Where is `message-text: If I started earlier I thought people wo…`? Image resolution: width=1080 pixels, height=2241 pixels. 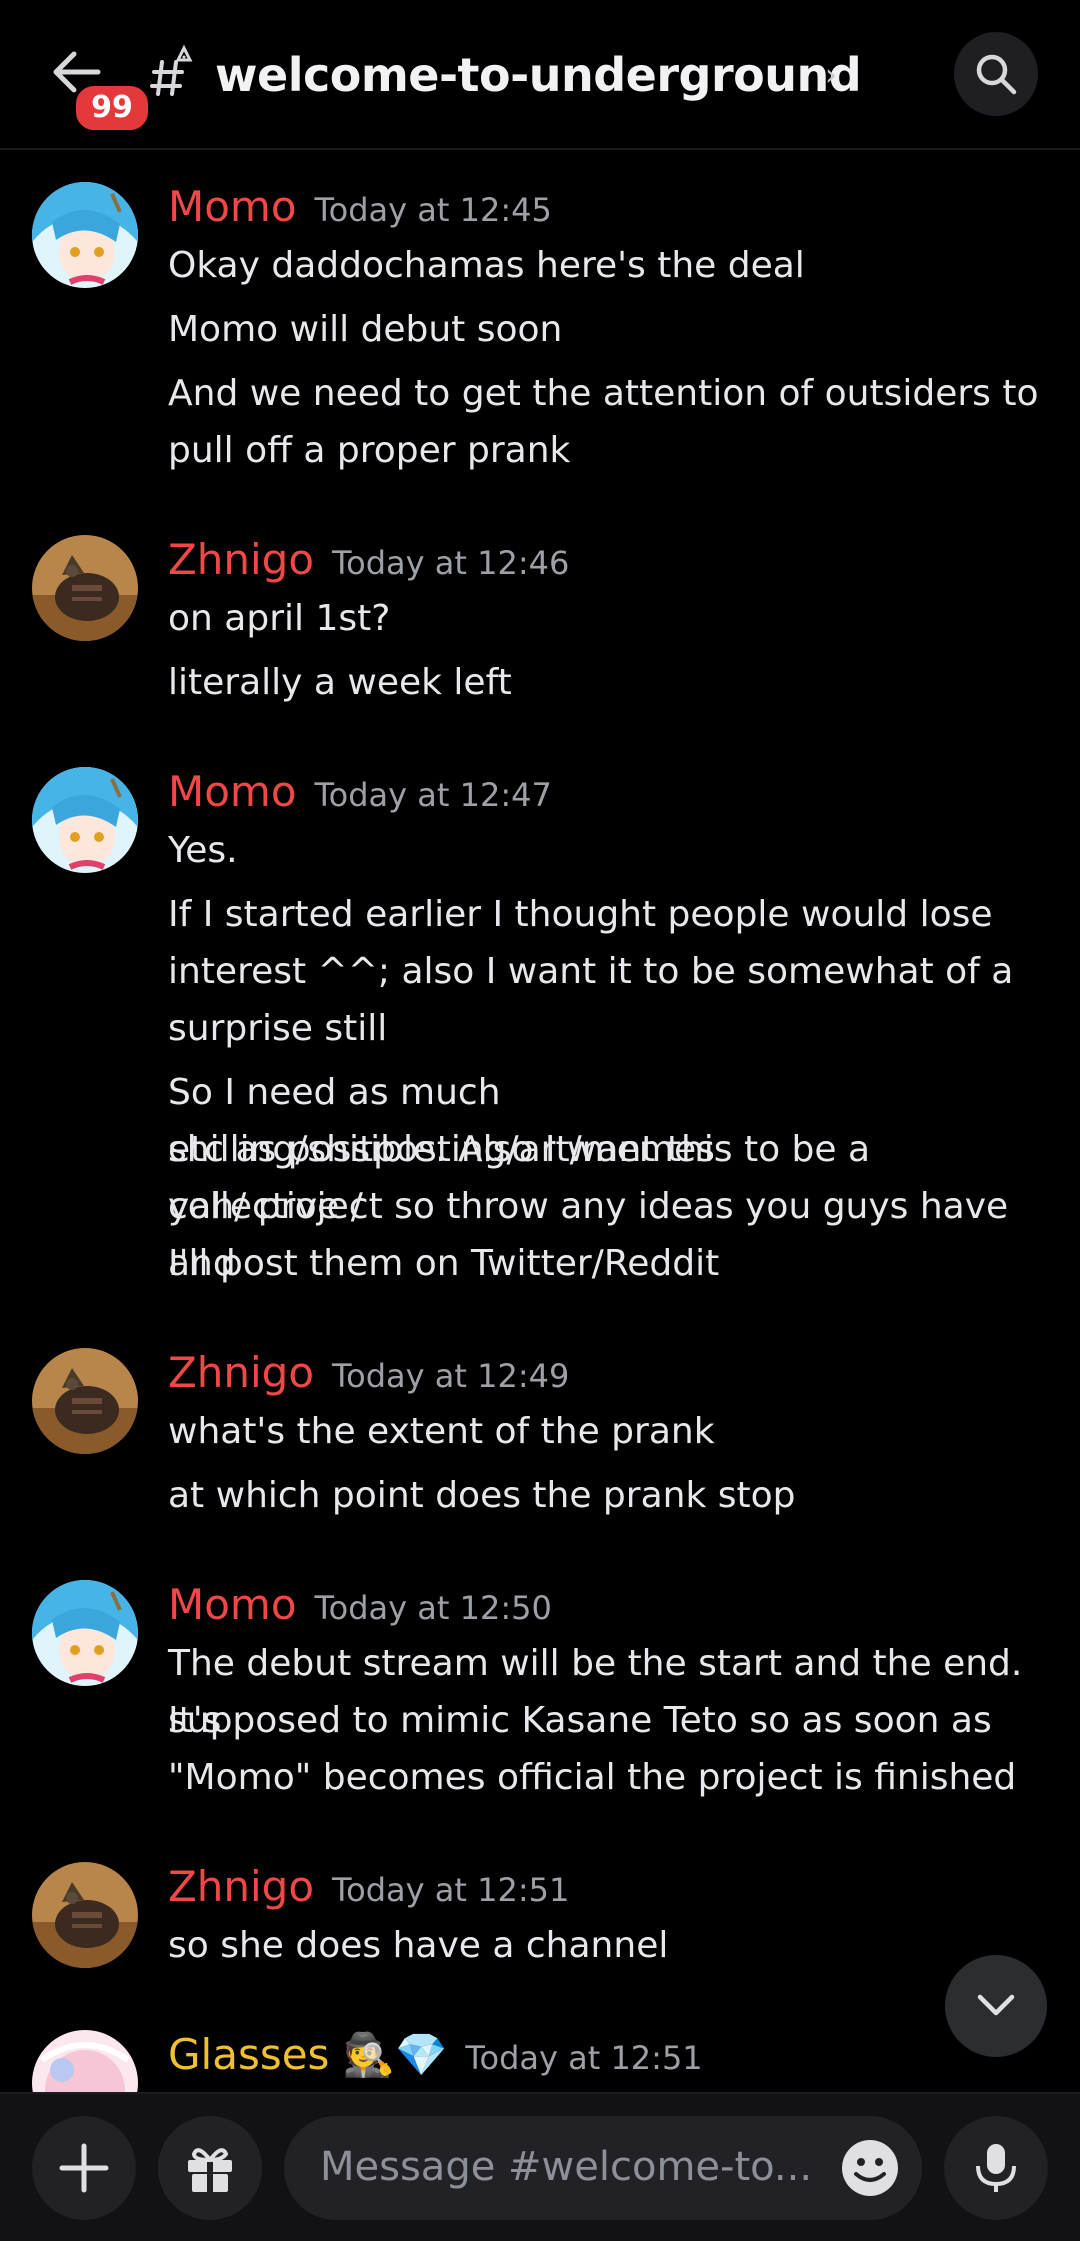 message-text: If I started earlier I thought people wo… is located at coordinates (580, 914).